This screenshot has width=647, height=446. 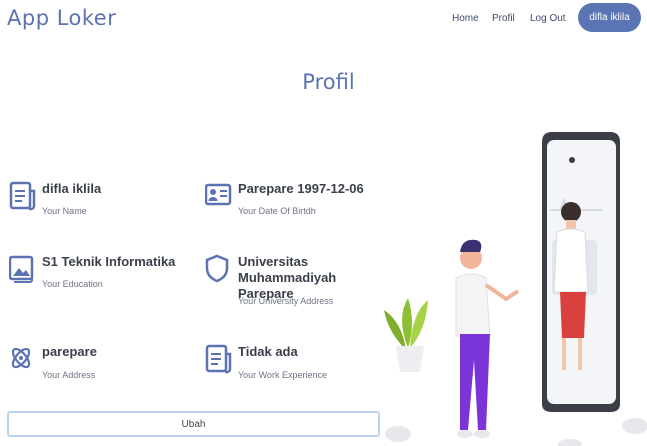 What do you see at coordinates (72, 188) in the screenshot?
I see `profile-name-value: difla iklila` at bounding box center [72, 188].